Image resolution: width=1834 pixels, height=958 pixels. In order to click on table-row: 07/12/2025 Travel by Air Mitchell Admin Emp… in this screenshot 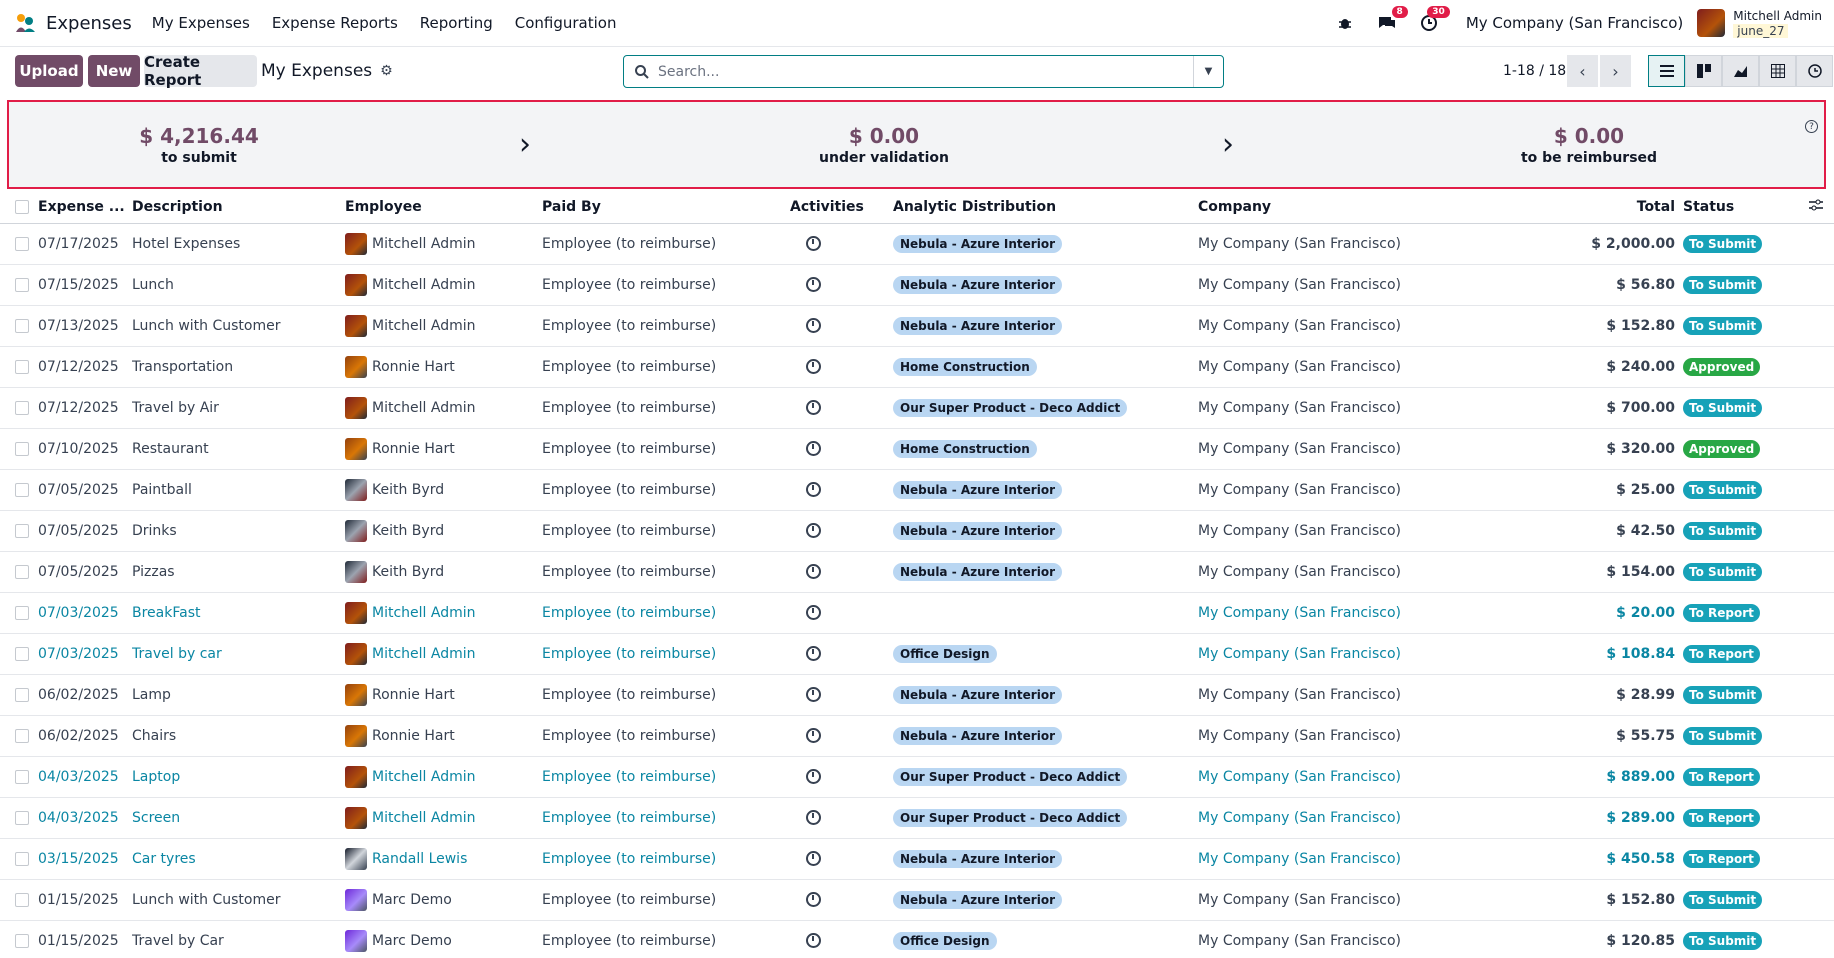, I will do `click(917, 408)`.